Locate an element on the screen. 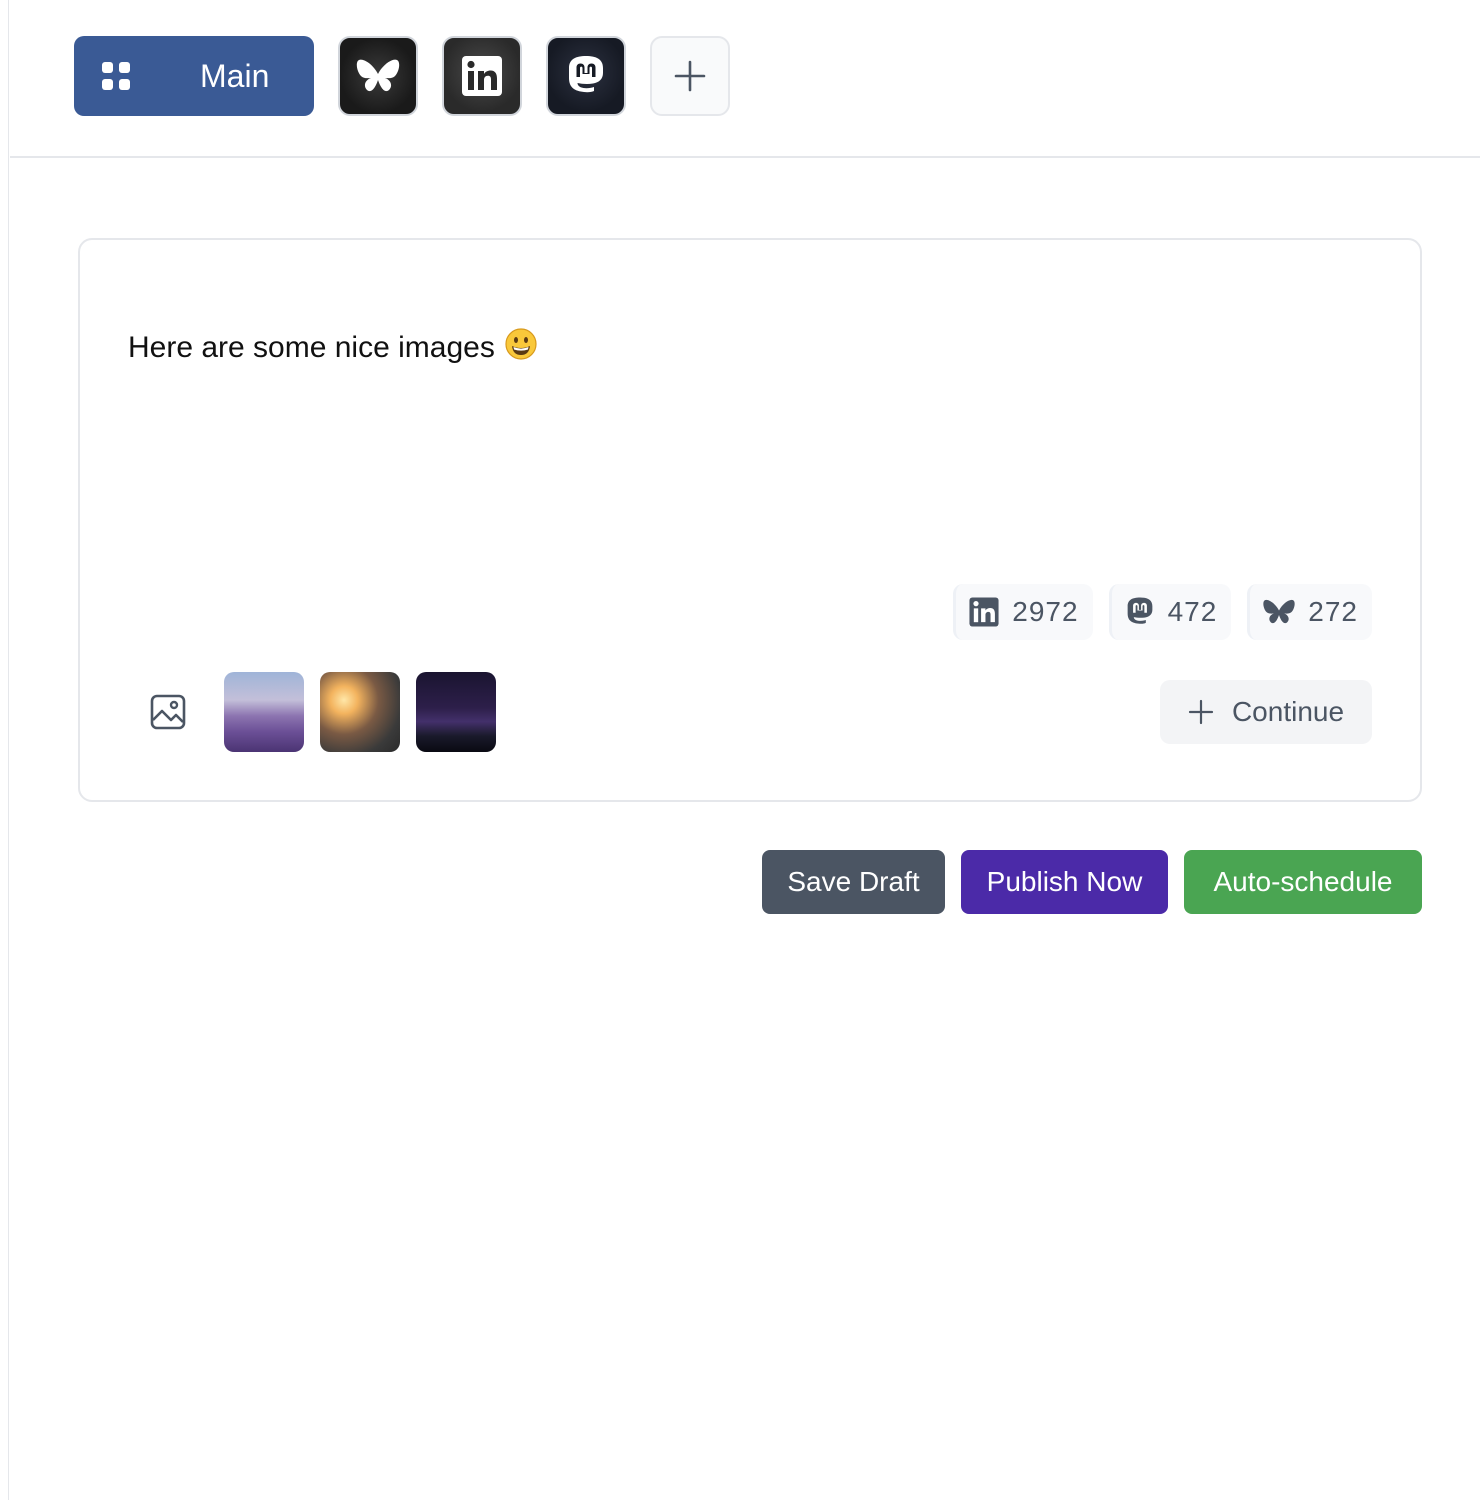 This screenshot has width=1480, height=1500. post-content-editor: Here are some nice images is located at coordinates (332, 348).